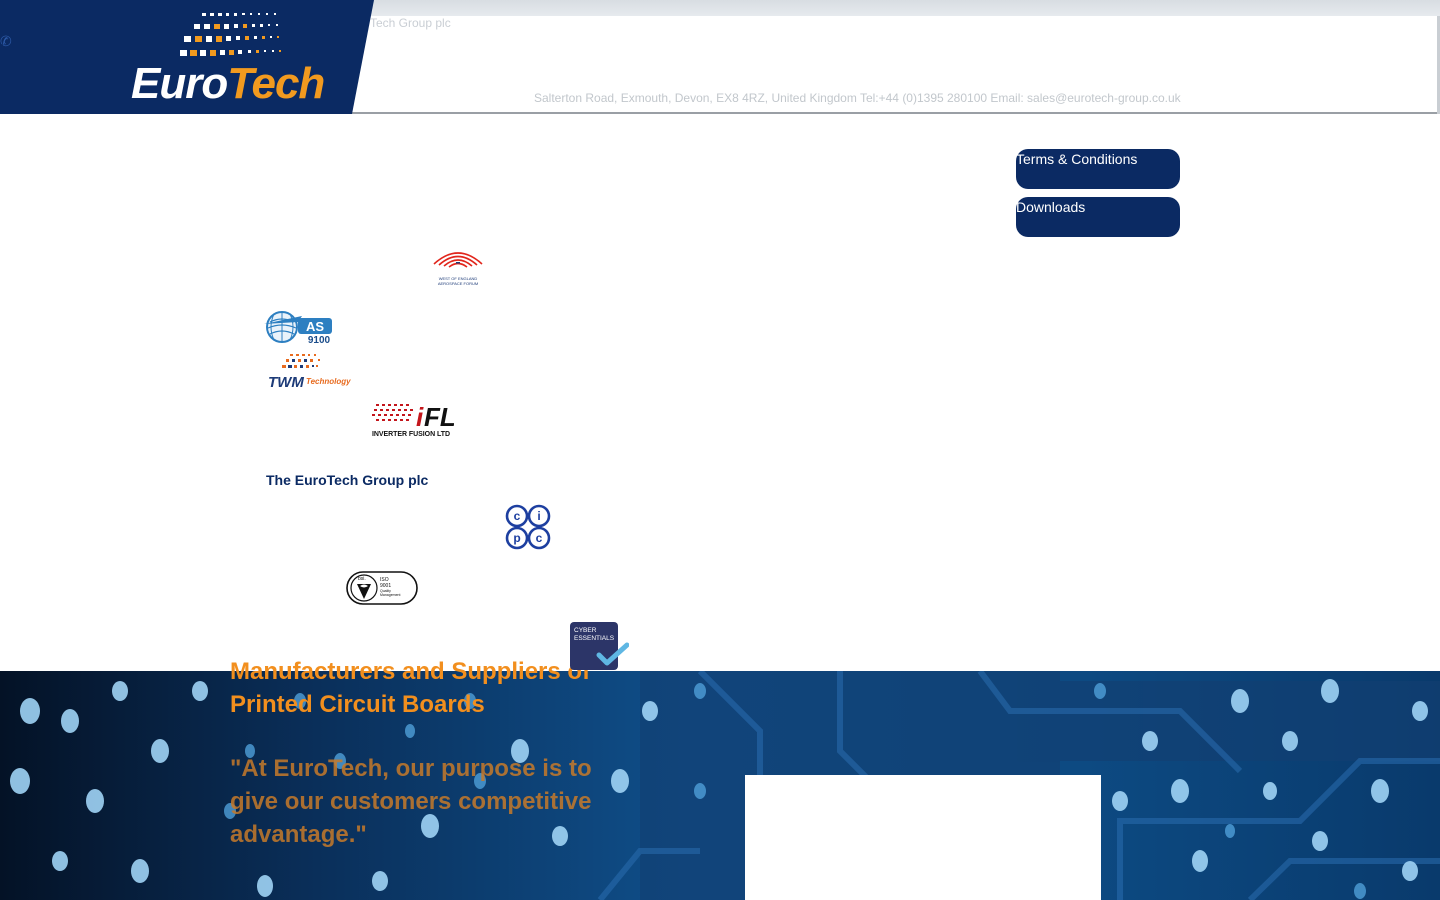 The image size is (1440, 900). I want to click on svg-text: AEROSPACE FORUM, so click(458, 283).